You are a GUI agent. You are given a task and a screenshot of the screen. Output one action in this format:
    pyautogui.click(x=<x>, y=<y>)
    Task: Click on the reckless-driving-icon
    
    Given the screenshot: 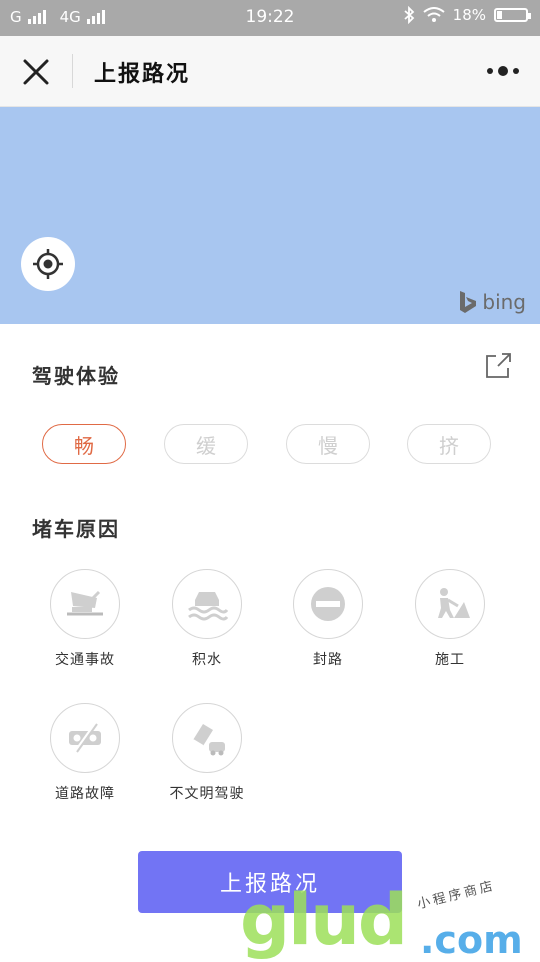 What is the action you would take?
    pyautogui.click(x=208, y=740)
    